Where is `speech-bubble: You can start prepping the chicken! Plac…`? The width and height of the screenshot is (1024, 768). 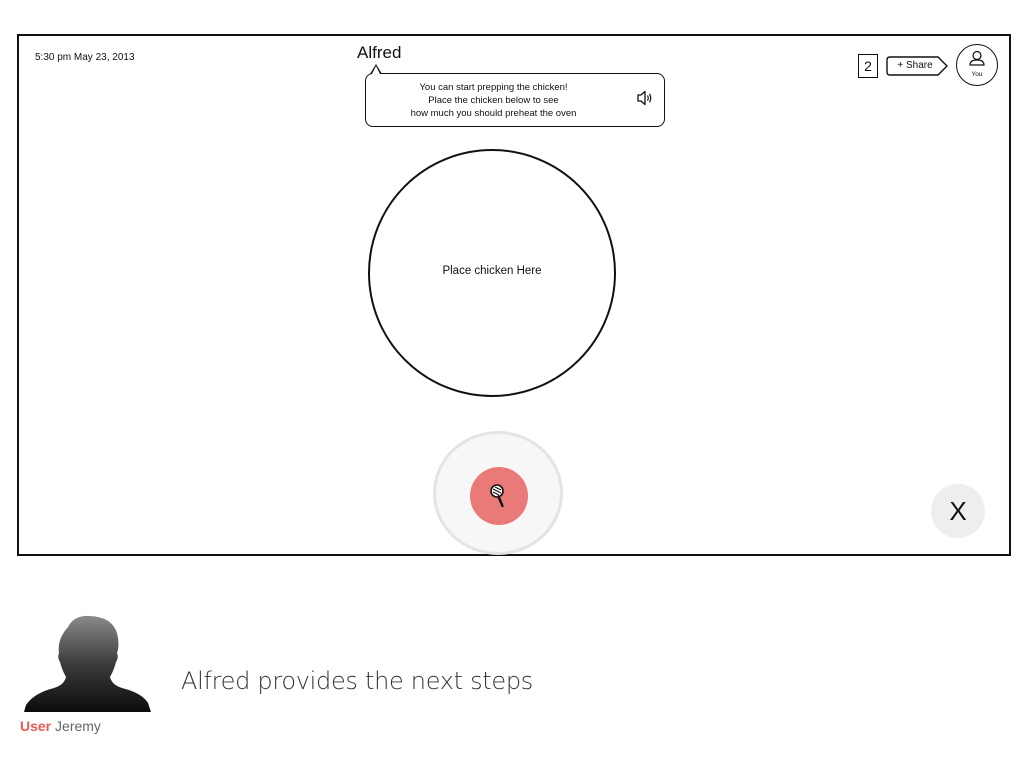 speech-bubble: You can start prepping the chicken! Plac… is located at coordinates (515, 95).